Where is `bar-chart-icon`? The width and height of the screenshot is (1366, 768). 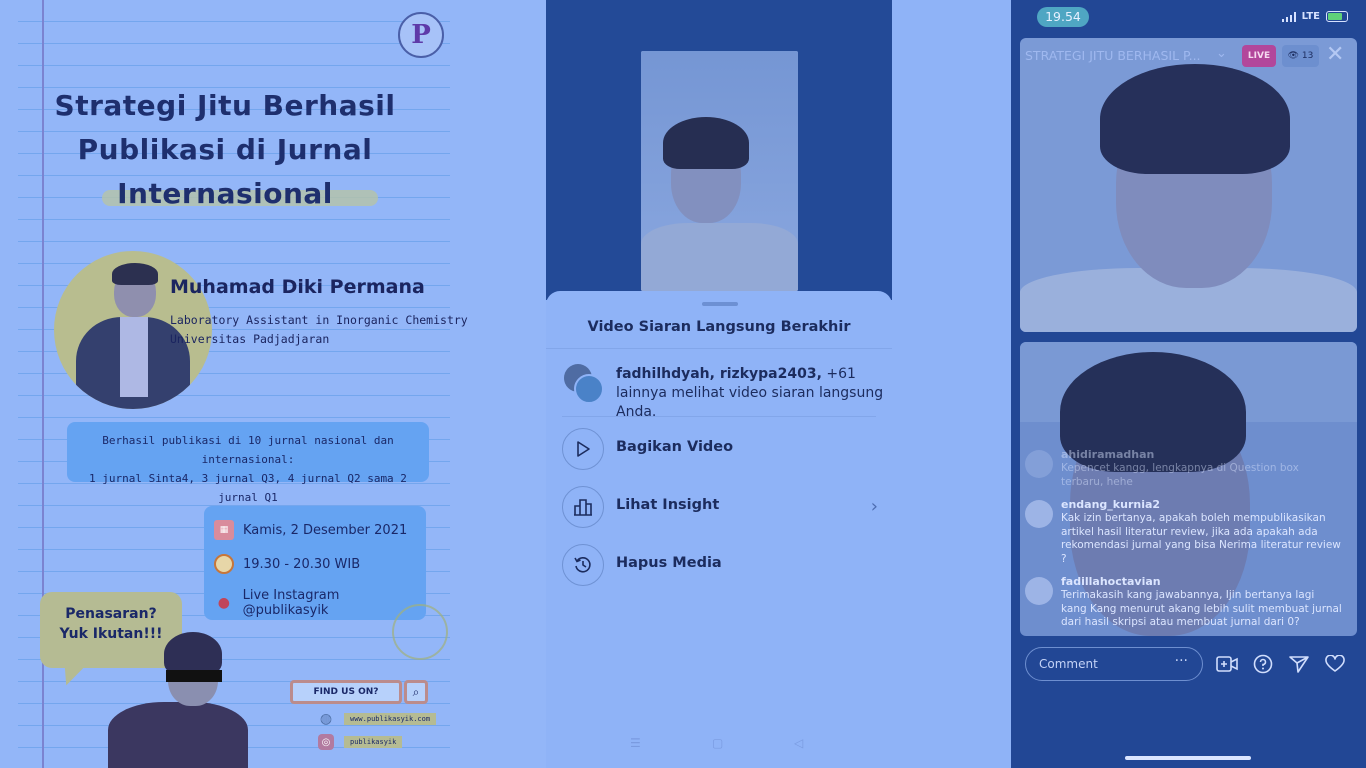 bar-chart-icon is located at coordinates (583, 507).